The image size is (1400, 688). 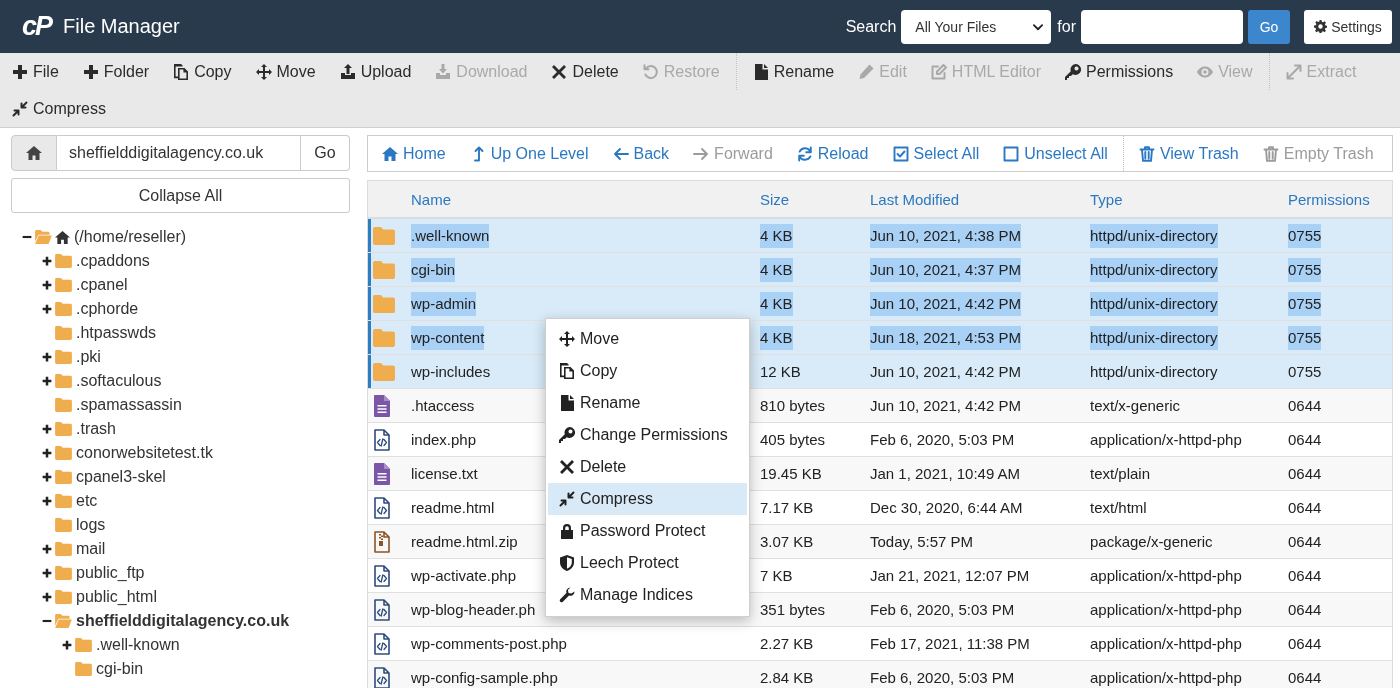 What do you see at coordinates (37, 26) in the screenshot?
I see `logo: cP` at bounding box center [37, 26].